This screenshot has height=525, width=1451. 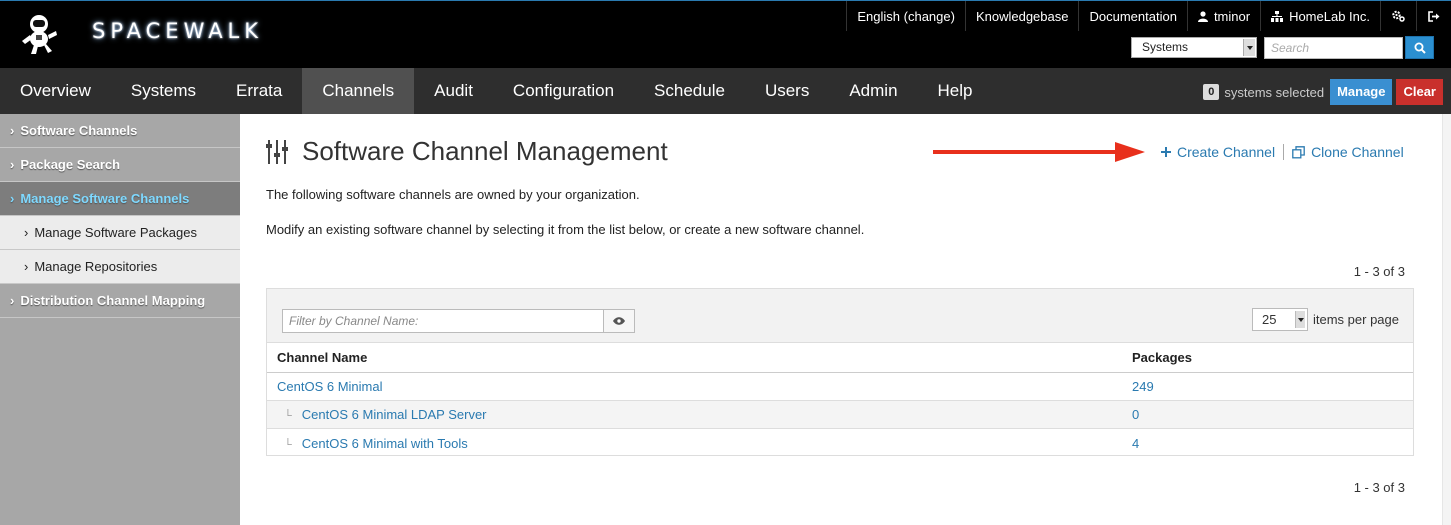 I want to click on action-divider, so click(x=1284, y=152).